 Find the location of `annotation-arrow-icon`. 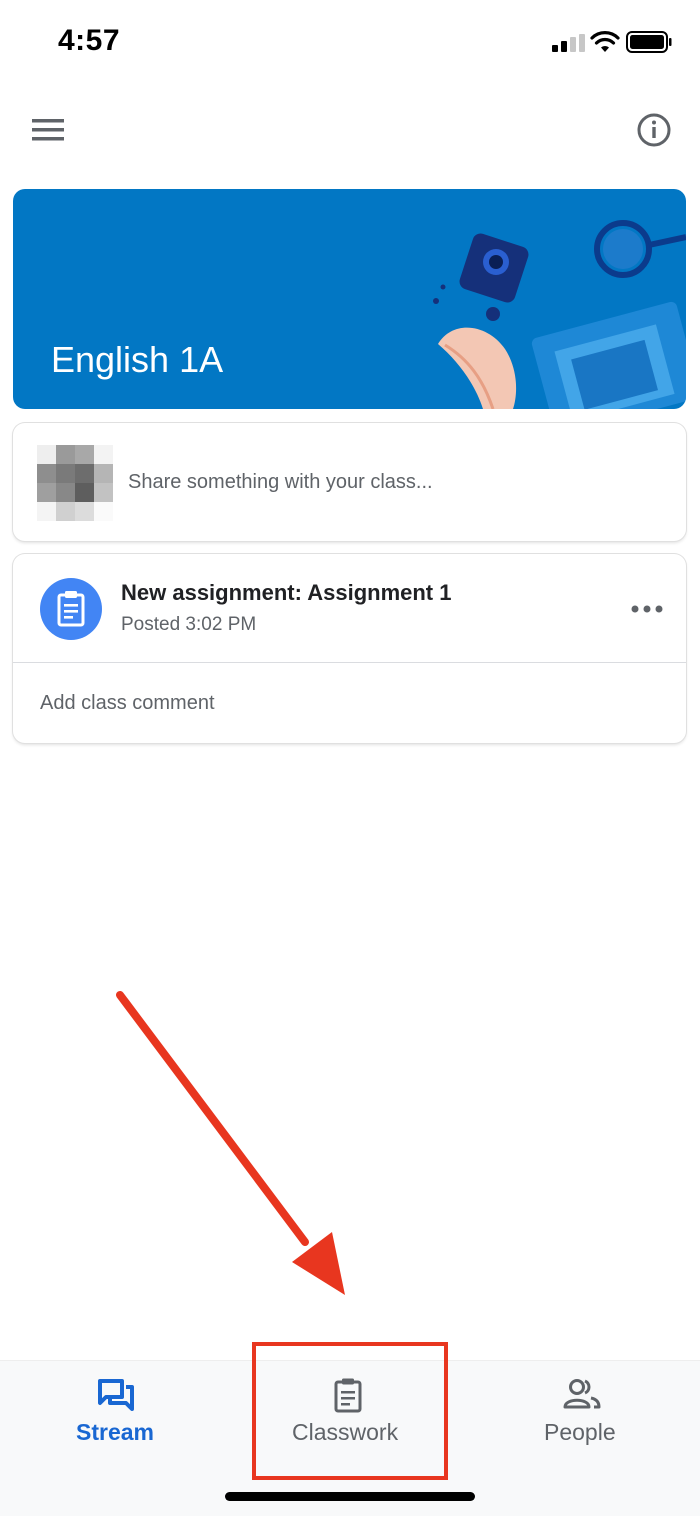

annotation-arrow-icon is located at coordinates (230, 1143).